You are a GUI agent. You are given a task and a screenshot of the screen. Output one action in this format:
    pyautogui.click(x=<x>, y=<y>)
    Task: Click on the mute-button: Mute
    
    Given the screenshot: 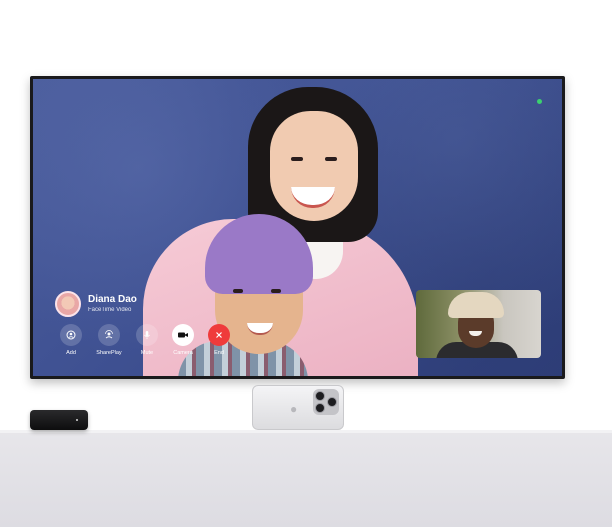 What is the action you would take?
    pyautogui.click(x=147, y=340)
    